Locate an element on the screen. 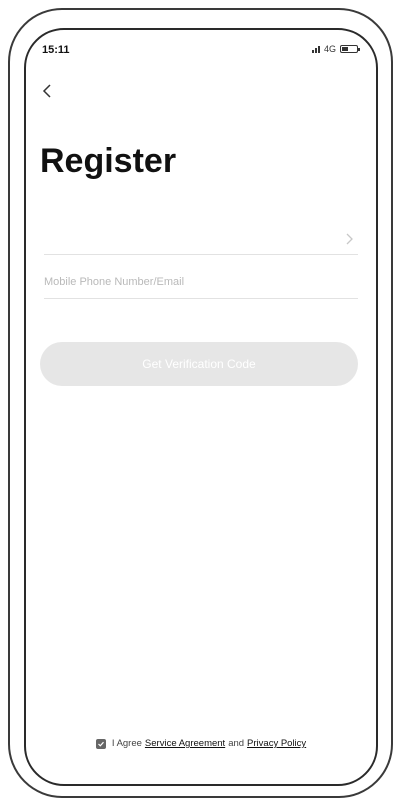  battery-icon is located at coordinates (350, 49).